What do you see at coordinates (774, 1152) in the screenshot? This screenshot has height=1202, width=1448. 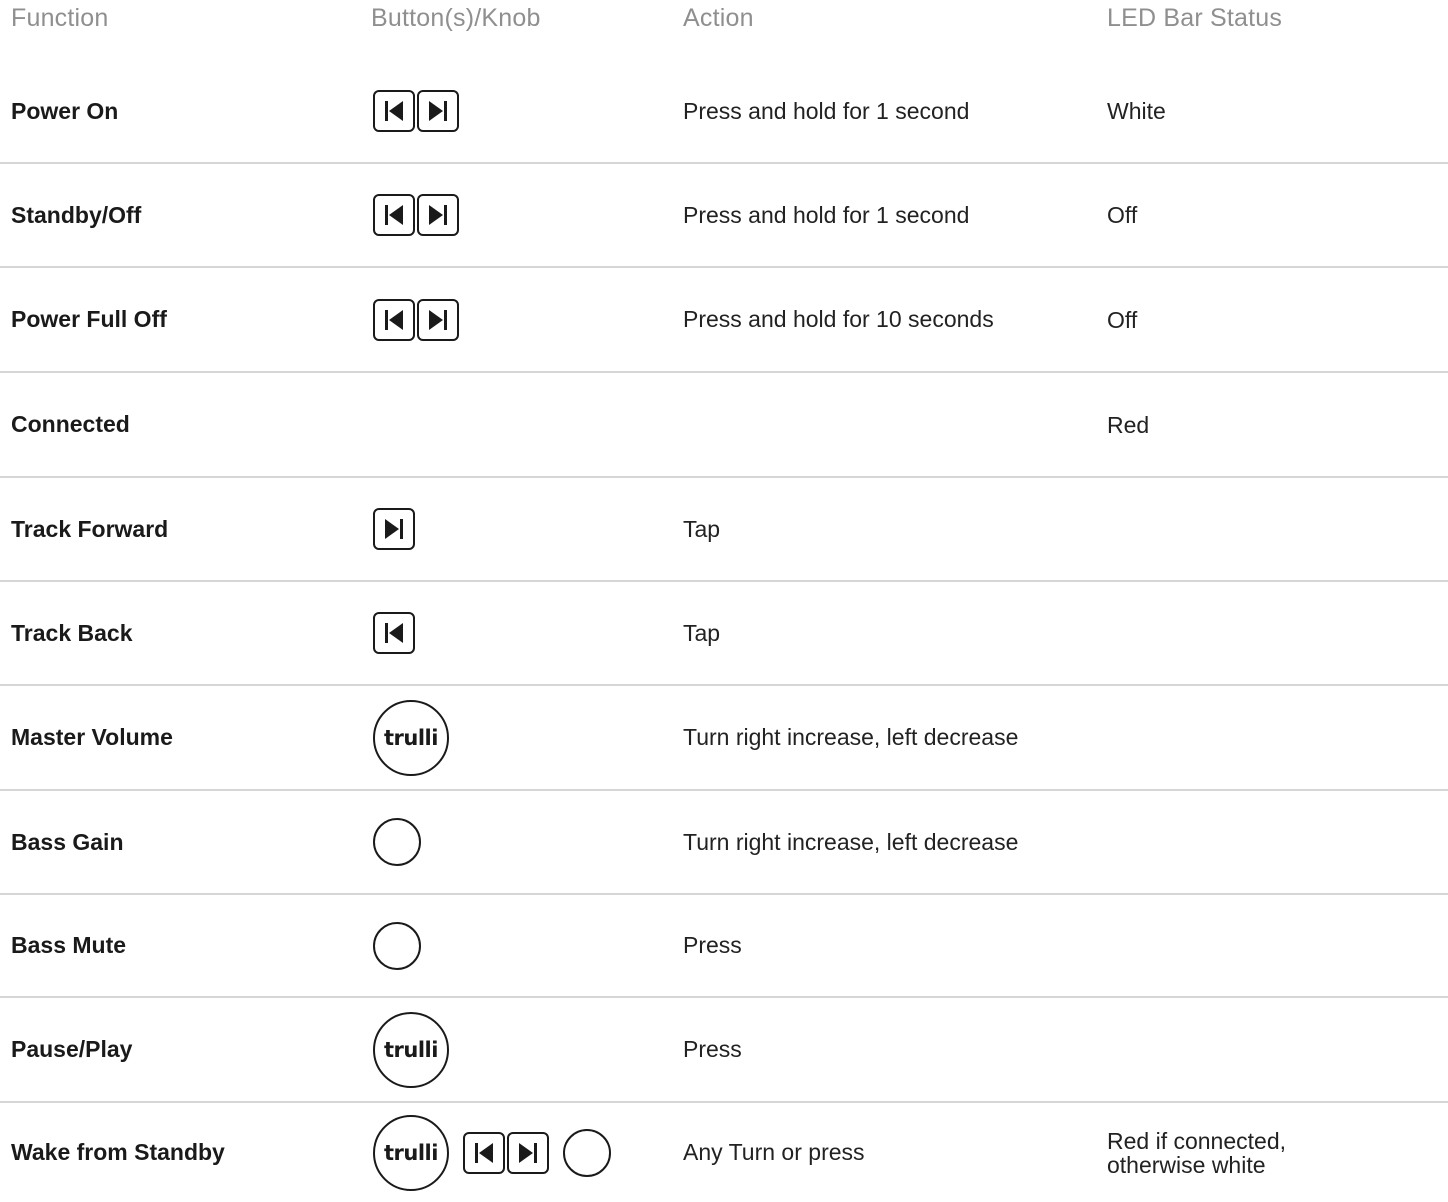 I see `action-text: Any Turn or press` at bounding box center [774, 1152].